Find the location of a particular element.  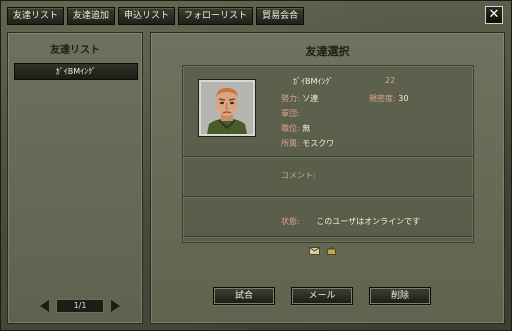

soldier-portrait-icon is located at coordinates (227, 108).